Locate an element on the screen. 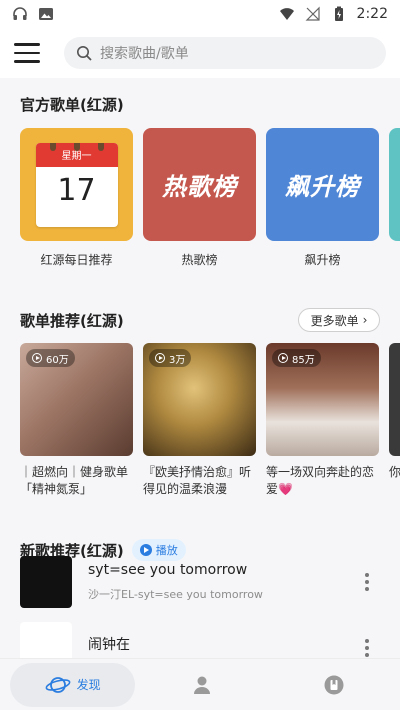 The image size is (400, 710). nav-profile is located at coordinates (201, 685).